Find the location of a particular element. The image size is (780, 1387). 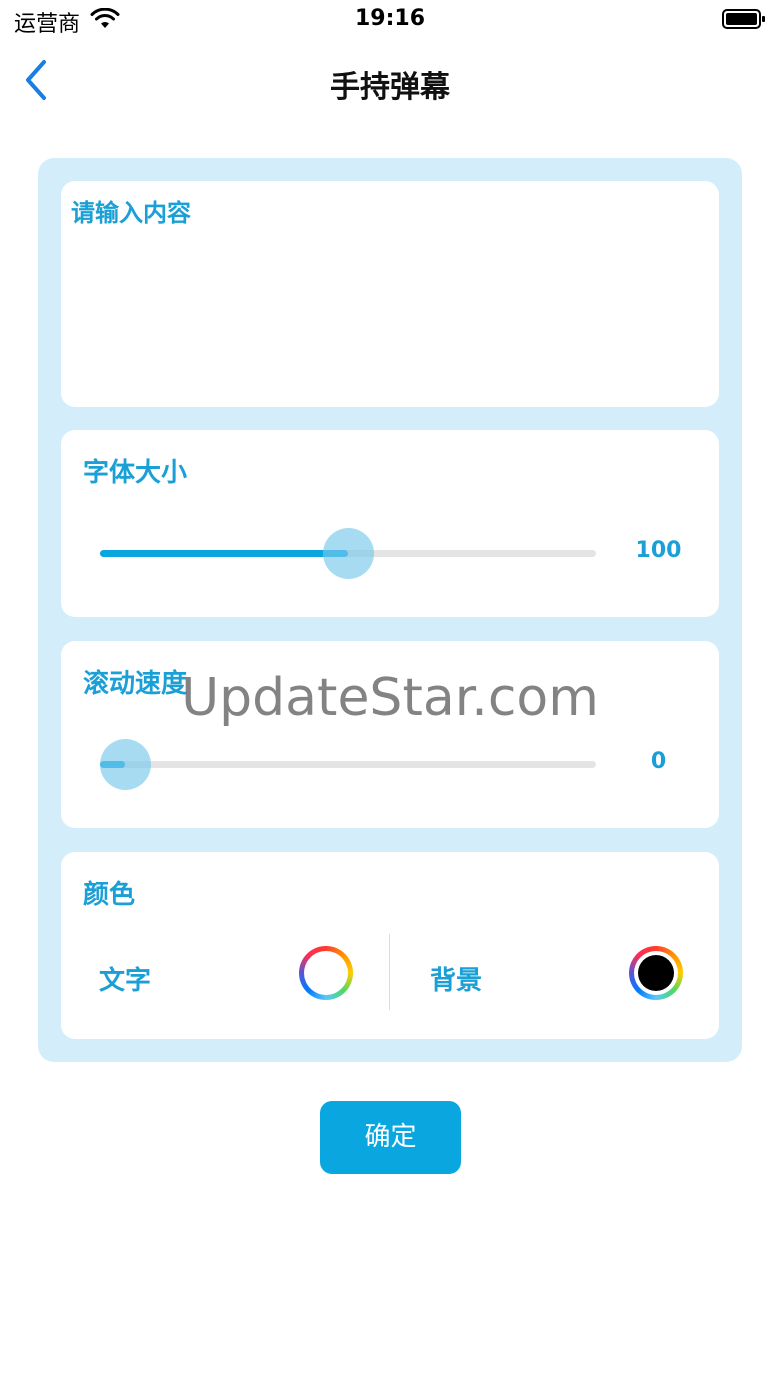

divider is located at coordinates (389, 972).